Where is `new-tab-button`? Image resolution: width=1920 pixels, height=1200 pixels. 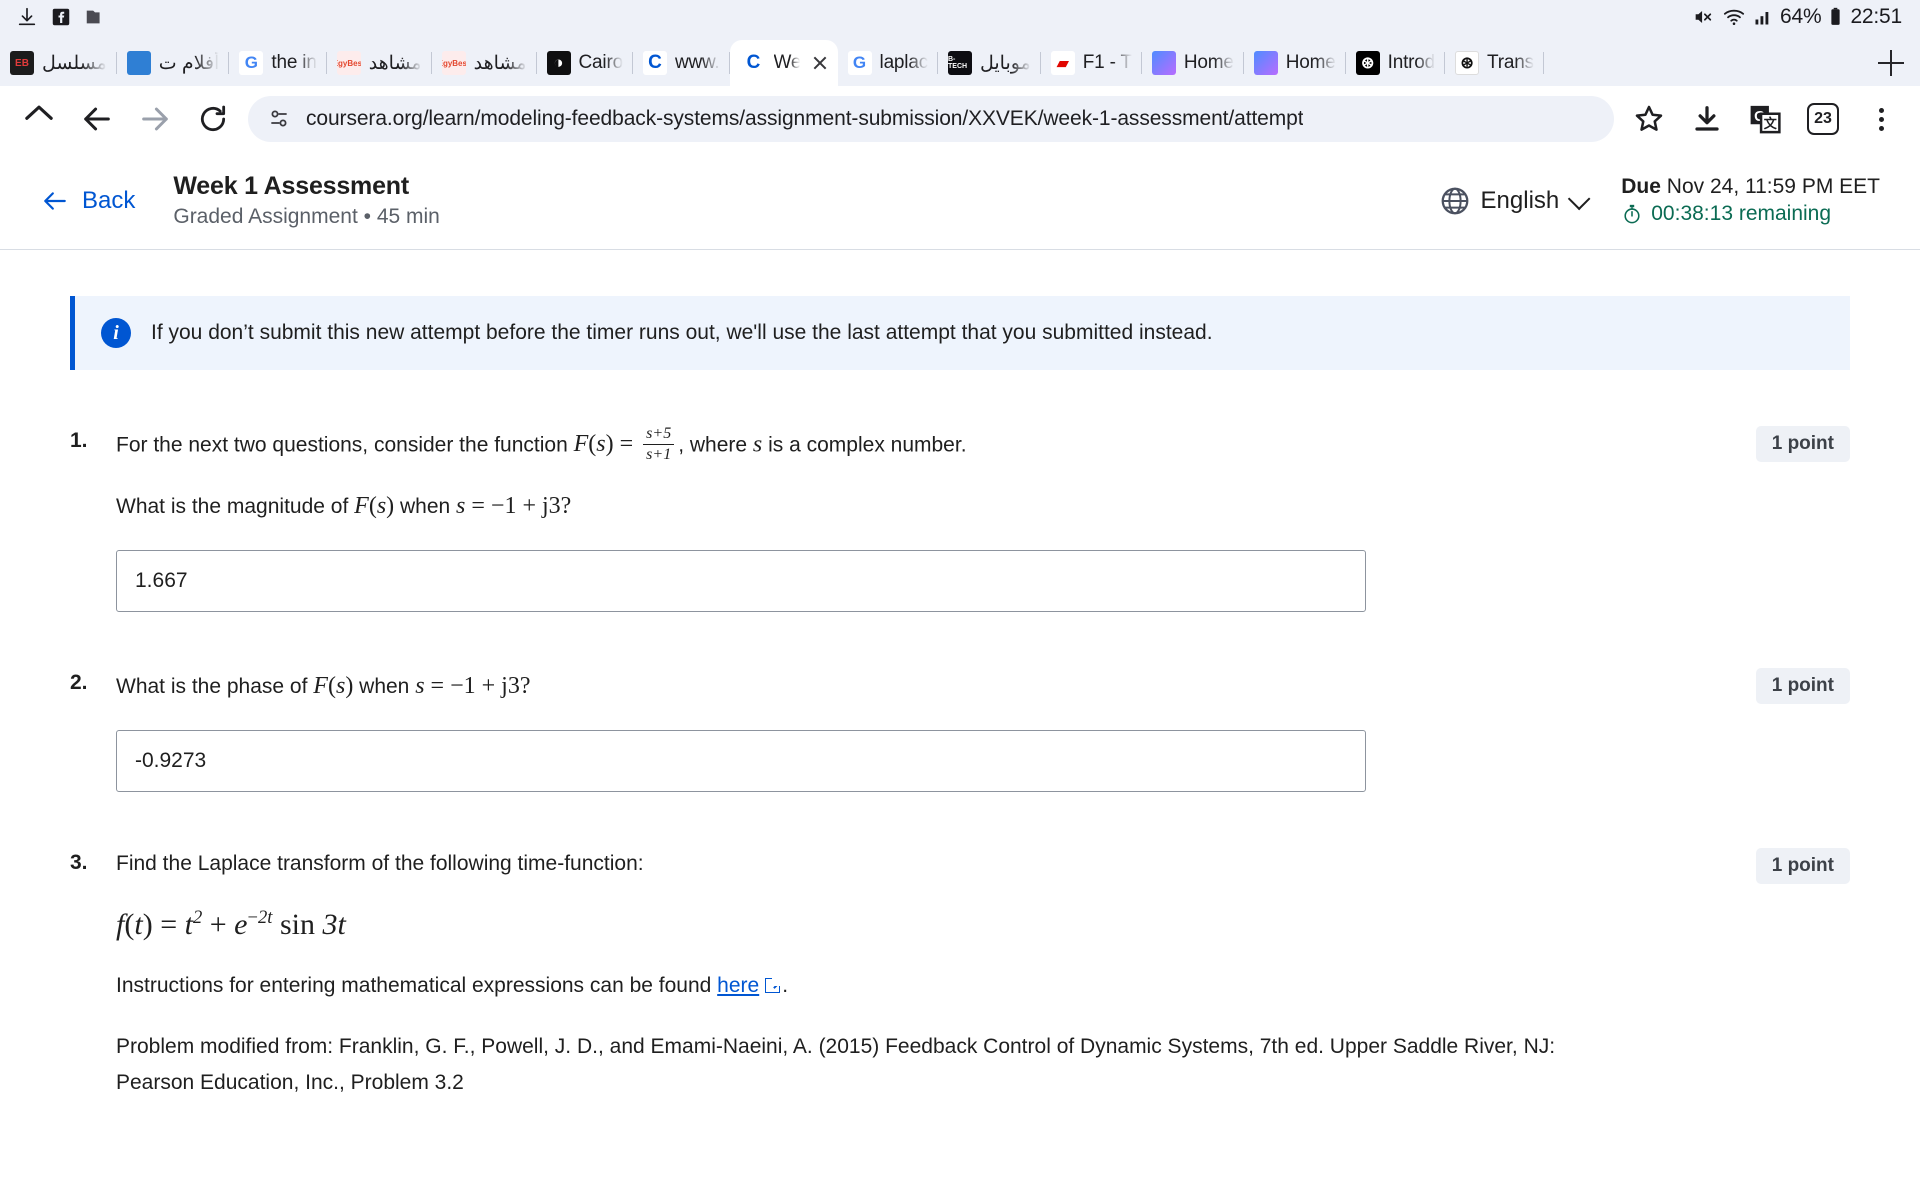 new-tab-button is located at coordinates (1891, 63).